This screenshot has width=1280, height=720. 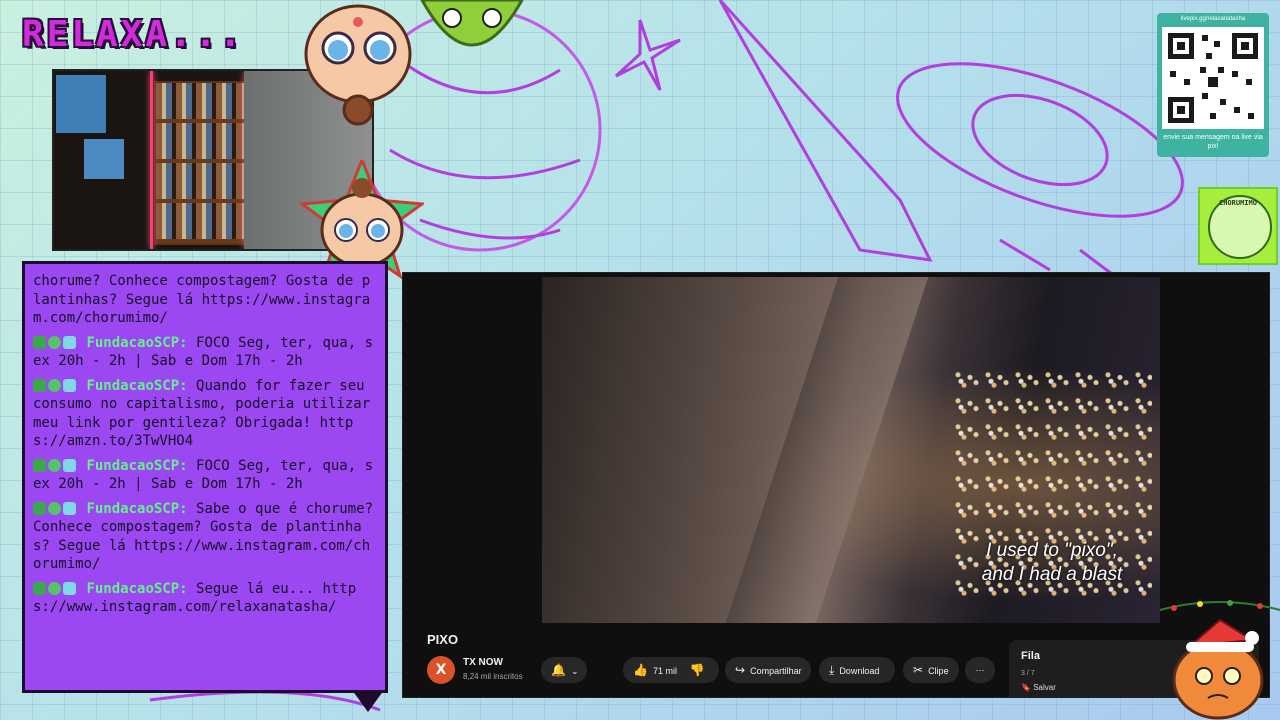 I want to click on bell-icon: 🔔, so click(x=558, y=670).